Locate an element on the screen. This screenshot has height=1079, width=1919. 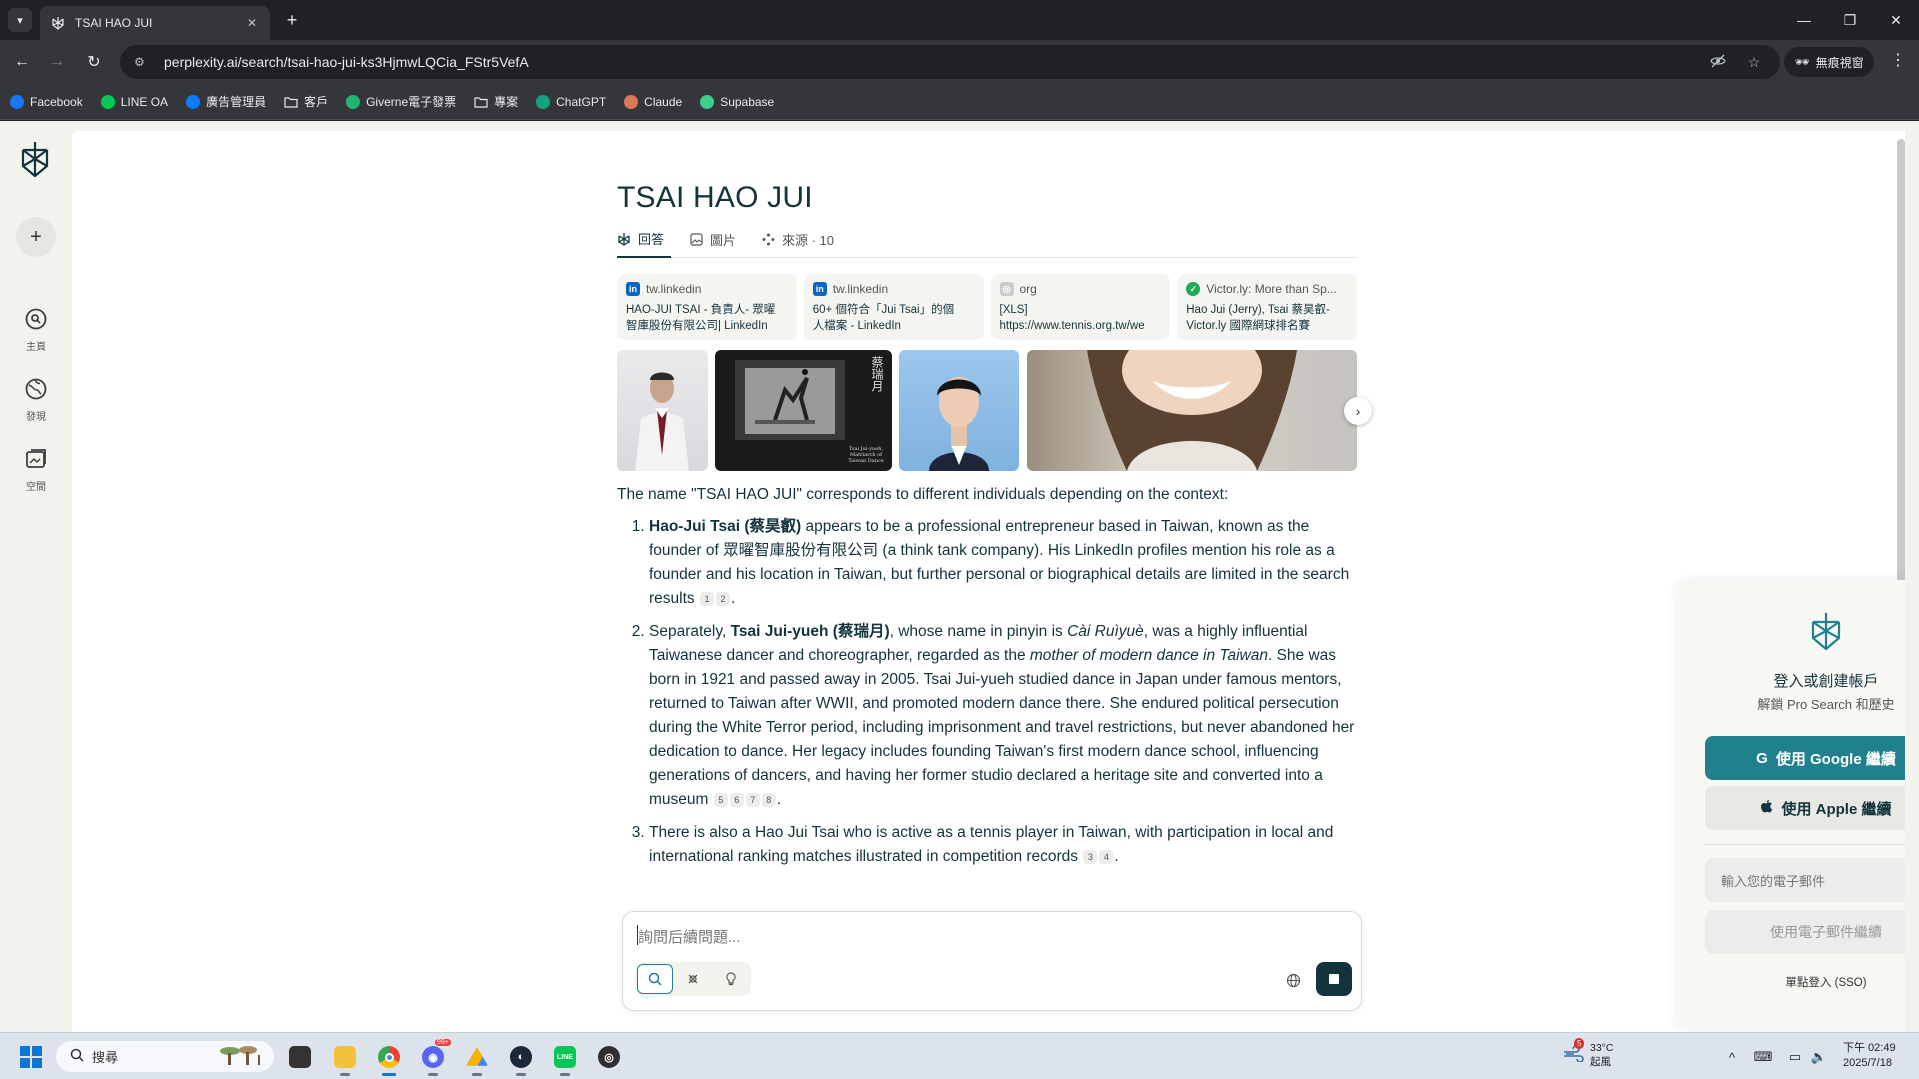
bookmark-item: 專案 is located at coordinates (496, 101).